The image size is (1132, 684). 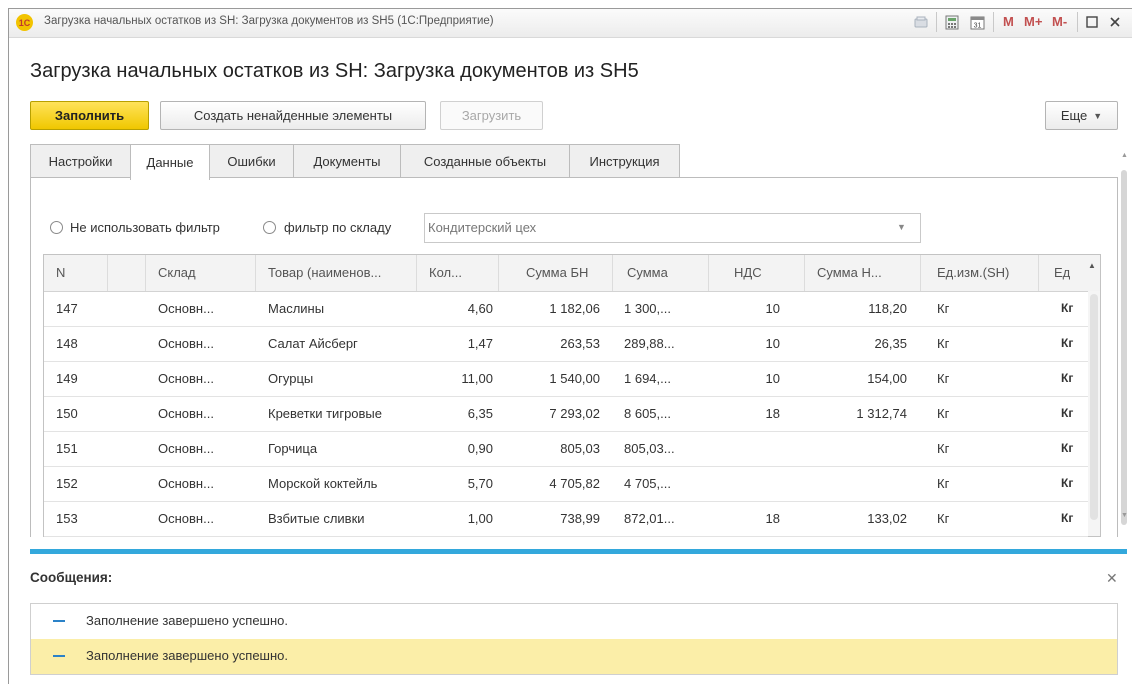 What do you see at coordinates (455, 483) in the screenshot?
I see `cell-qty: 5,70` at bounding box center [455, 483].